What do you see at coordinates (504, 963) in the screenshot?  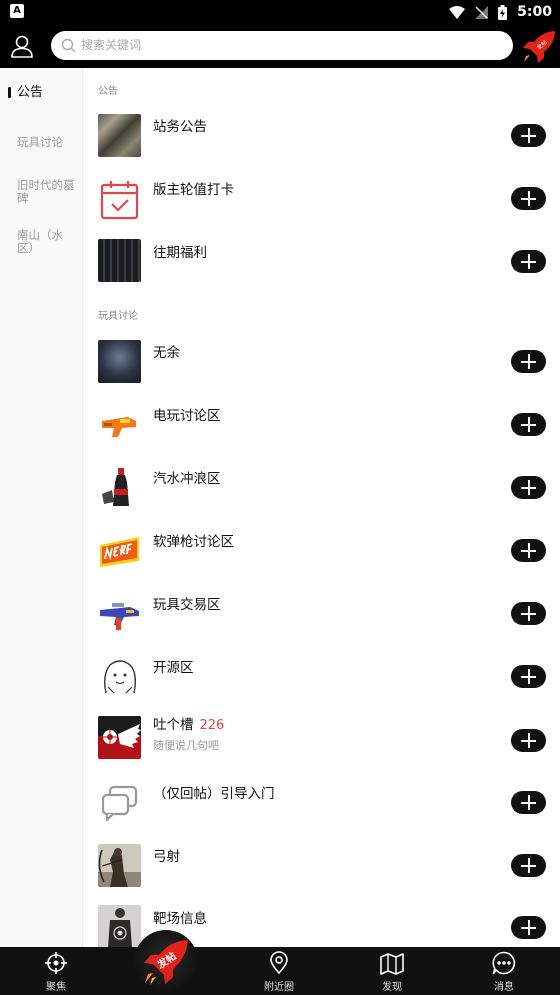 I see `message-icon` at bounding box center [504, 963].